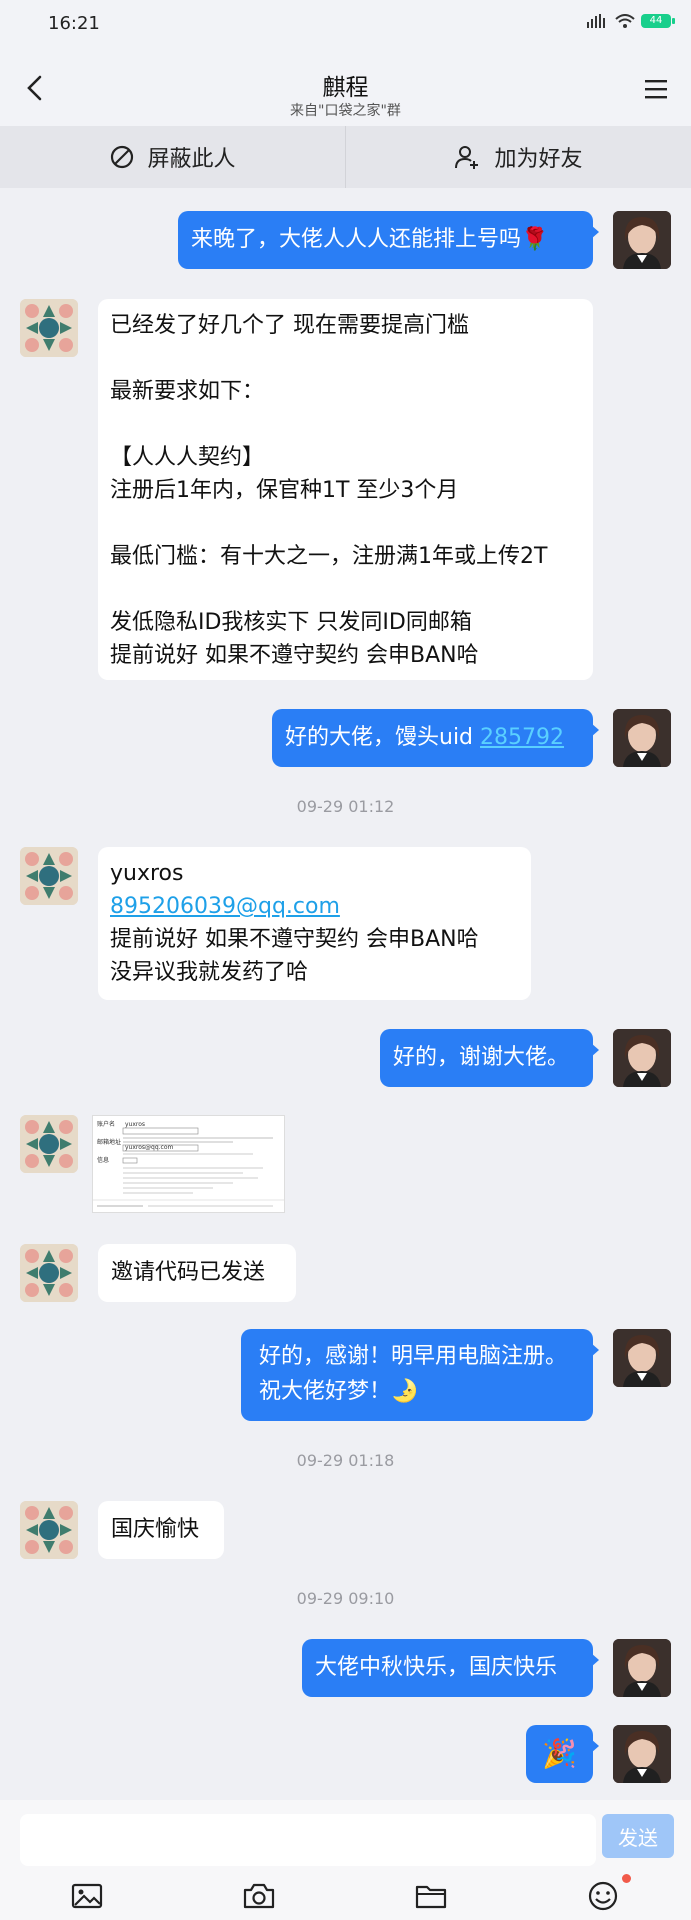 This screenshot has height=1920, width=691. Describe the element at coordinates (87, 1896) in the screenshot. I see `image-icon` at that location.